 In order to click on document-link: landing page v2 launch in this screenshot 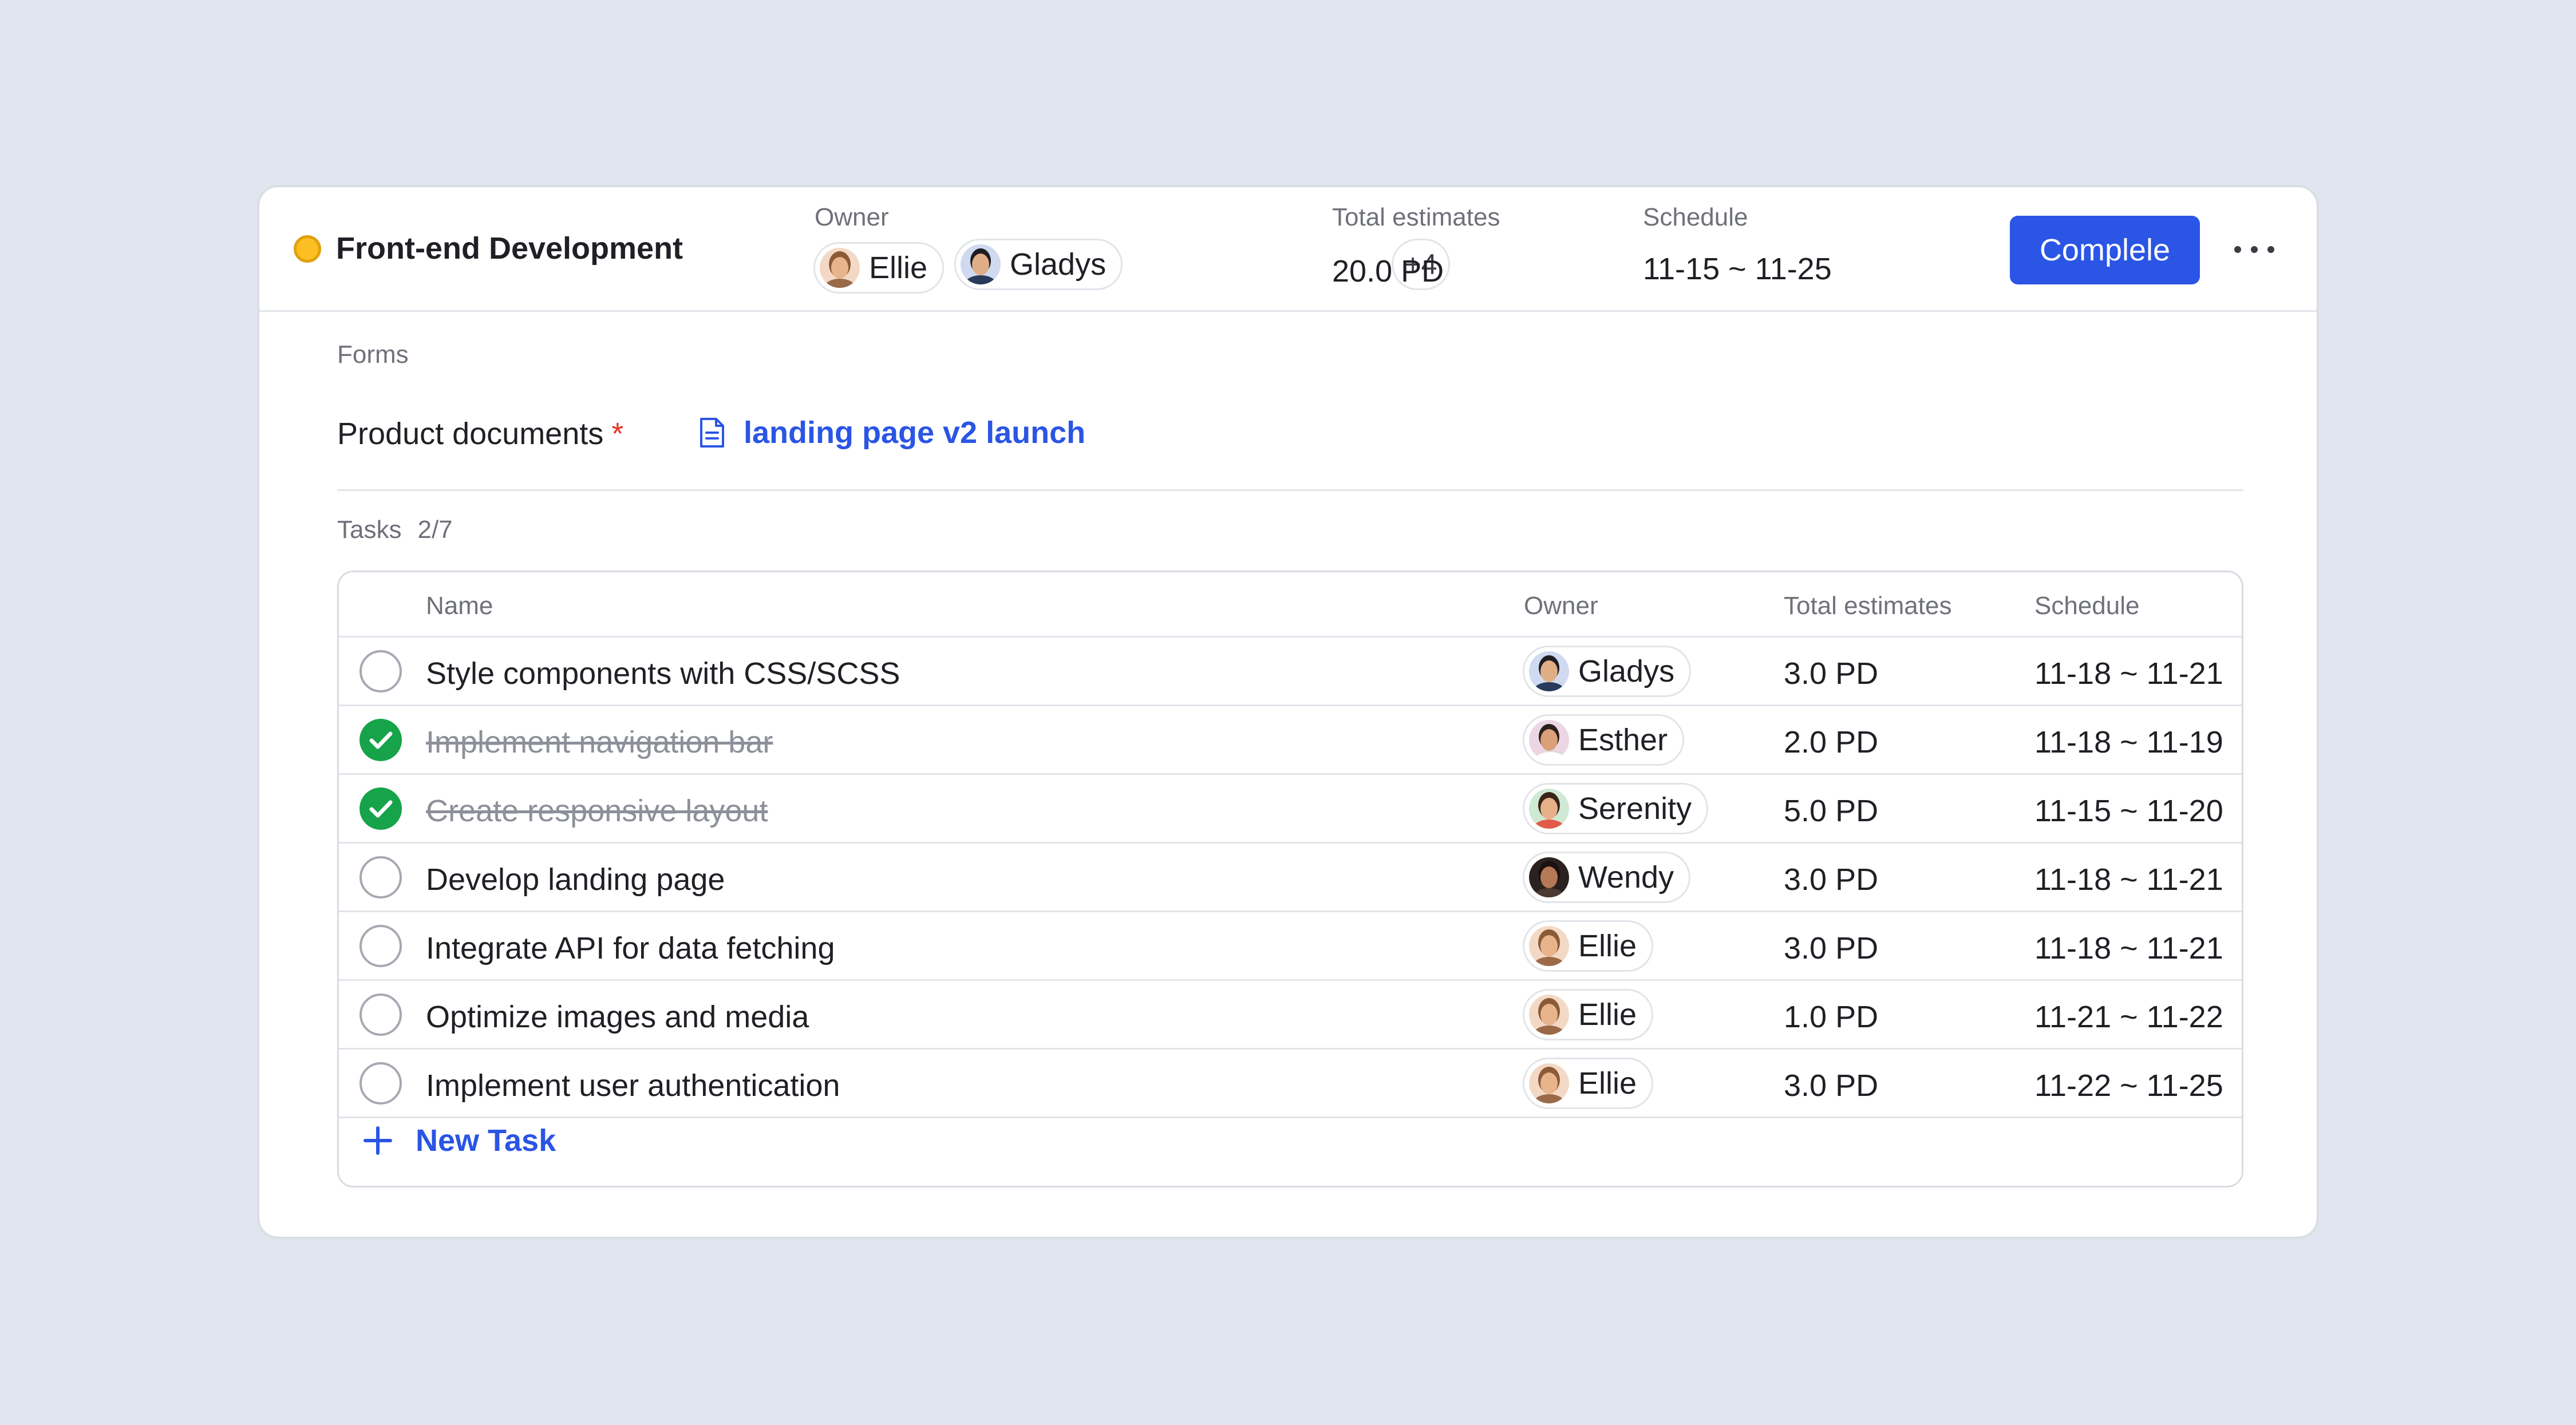, I will do `click(892, 433)`.